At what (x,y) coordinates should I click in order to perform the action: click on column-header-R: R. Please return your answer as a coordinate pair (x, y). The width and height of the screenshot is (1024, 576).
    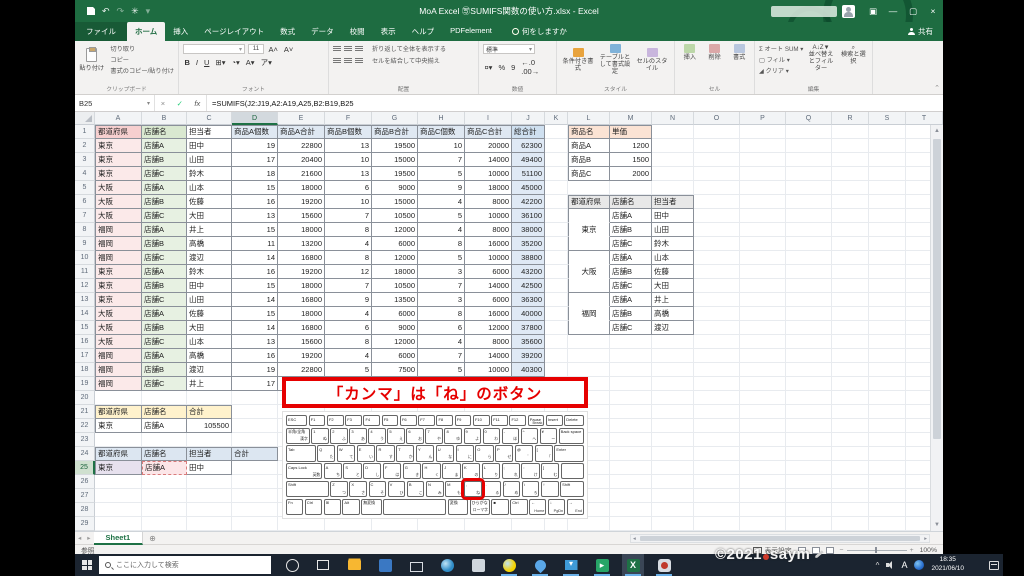
    Looking at the image, I should click on (850, 118).